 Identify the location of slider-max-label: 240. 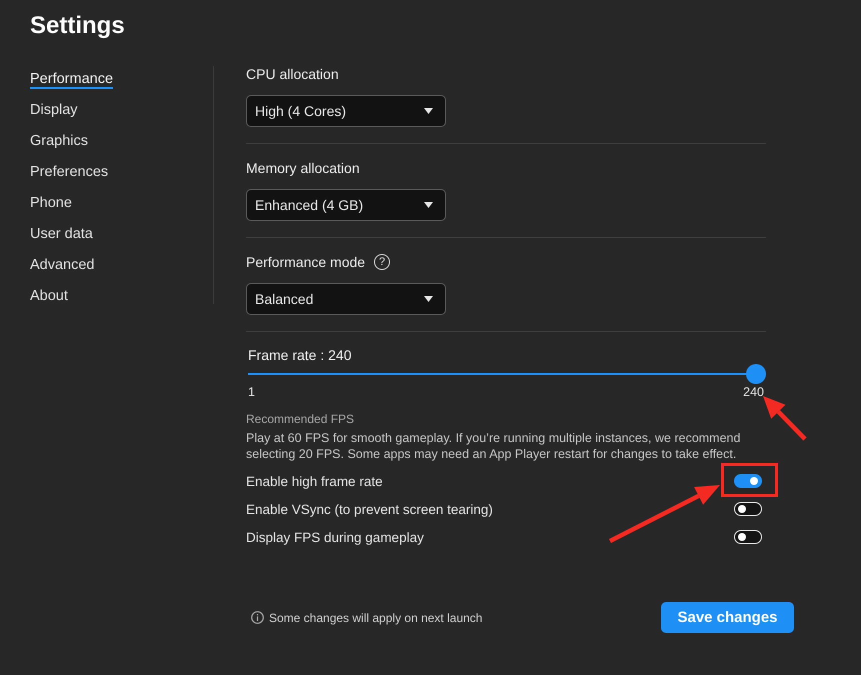
(753, 392).